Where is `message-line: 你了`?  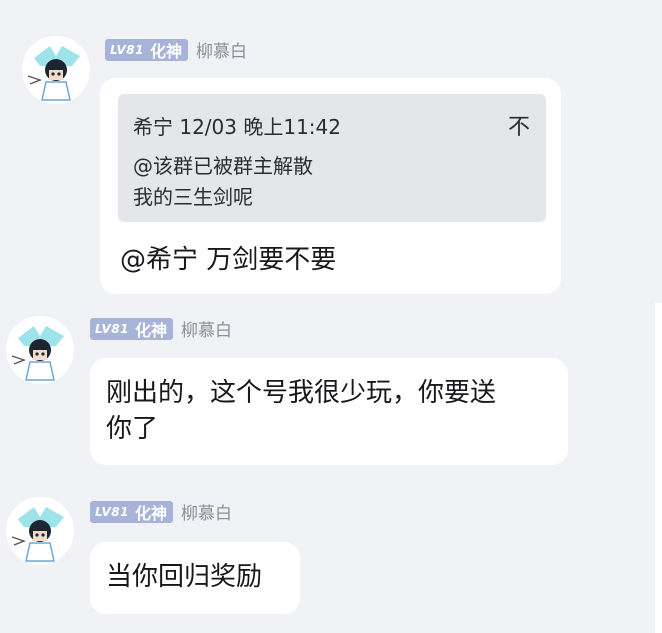
message-line: 你了 is located at coordinates (132, 429).